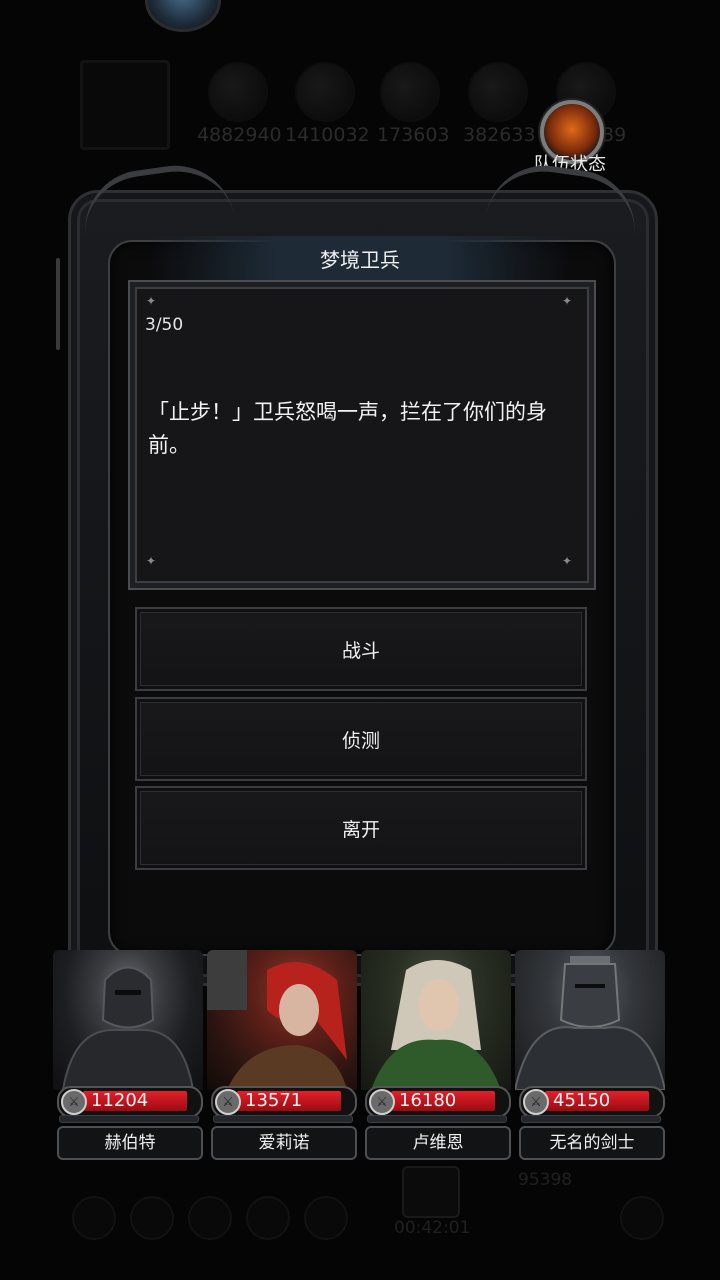  What do you see at coordinates (582, 1100) in the screenshot?
I see `hero-power-value: 45150` at bounding box center [582, 1100].